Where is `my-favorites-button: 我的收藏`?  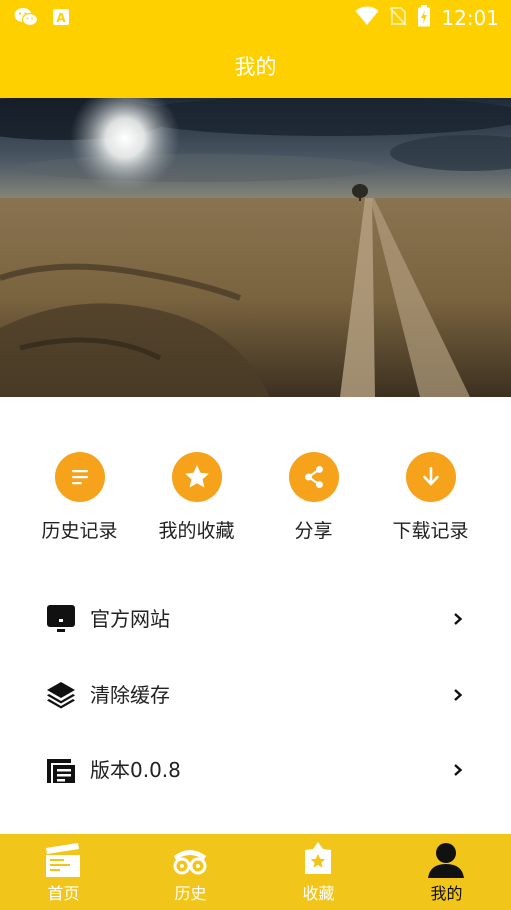 my-favorites-button: 我的收藏 is located at coordinates (196, 498).